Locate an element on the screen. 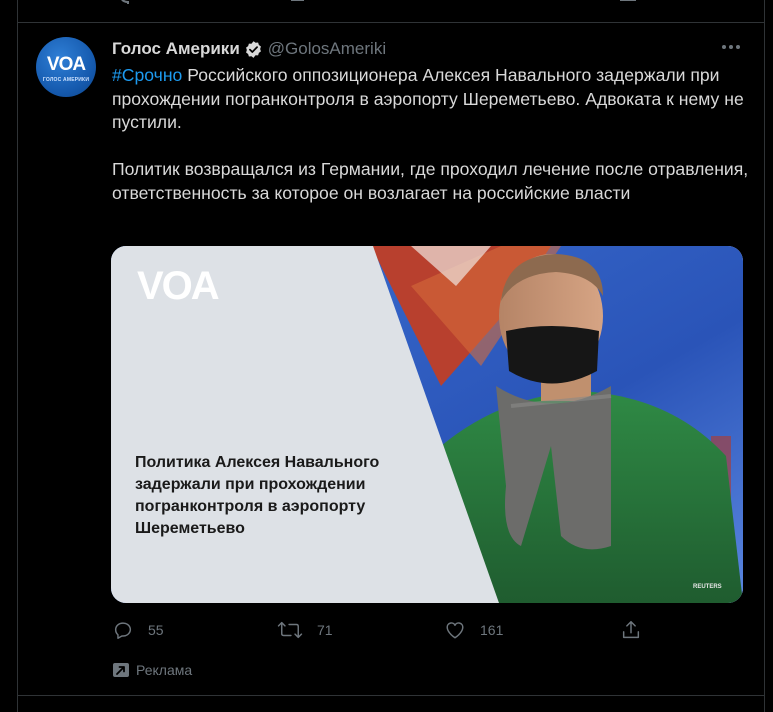  verified-icon is located at coordinates (253, 49).